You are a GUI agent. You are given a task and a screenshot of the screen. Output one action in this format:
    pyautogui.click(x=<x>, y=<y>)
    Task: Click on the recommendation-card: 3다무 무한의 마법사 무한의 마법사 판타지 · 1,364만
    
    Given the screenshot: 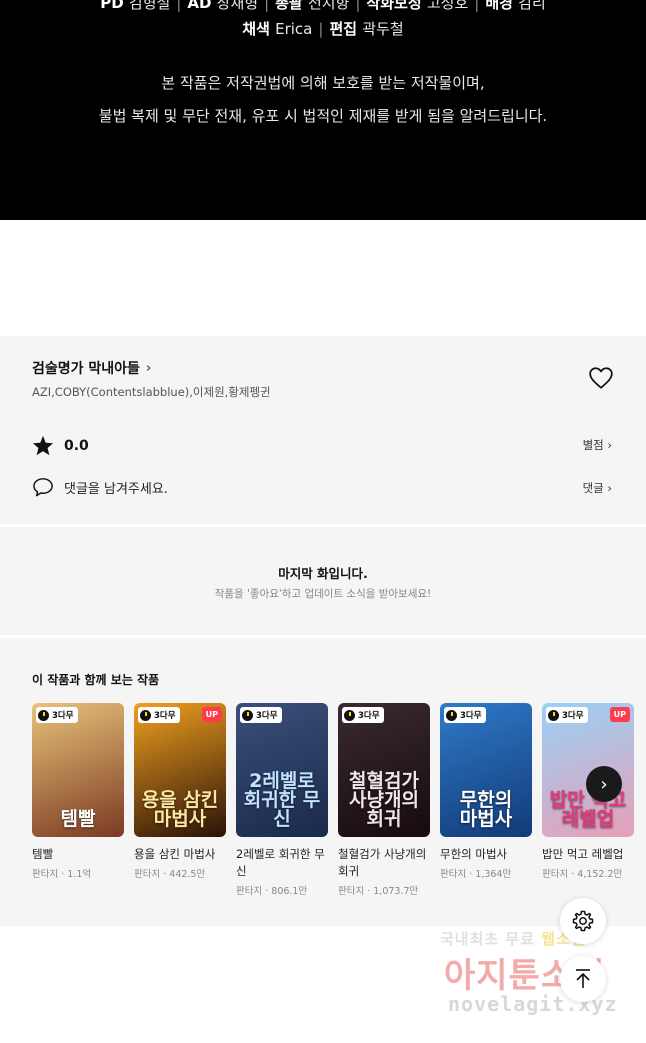 What is the action you would take?
    pyautogui.click(x=486, y=791)
    